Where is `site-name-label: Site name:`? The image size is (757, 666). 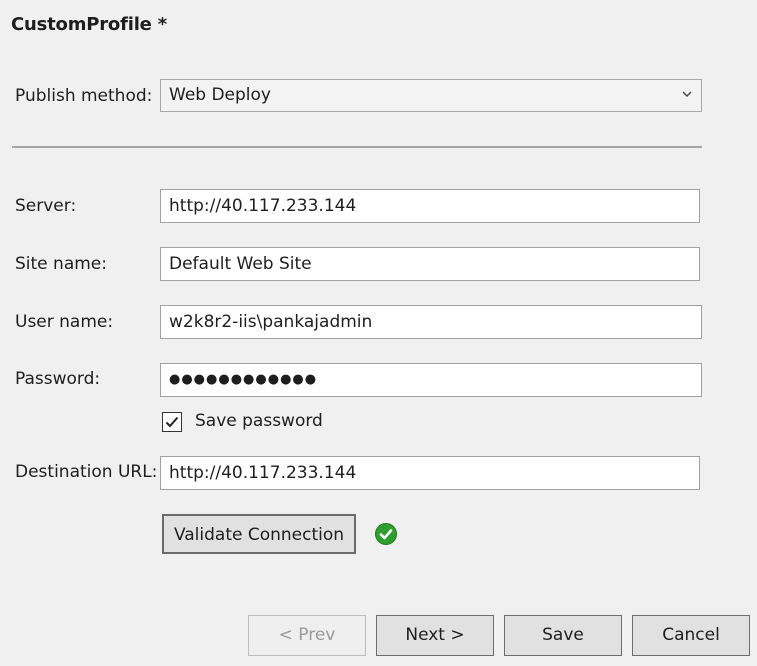 site-name-label: Site name: is located at coordinates (61, 264).